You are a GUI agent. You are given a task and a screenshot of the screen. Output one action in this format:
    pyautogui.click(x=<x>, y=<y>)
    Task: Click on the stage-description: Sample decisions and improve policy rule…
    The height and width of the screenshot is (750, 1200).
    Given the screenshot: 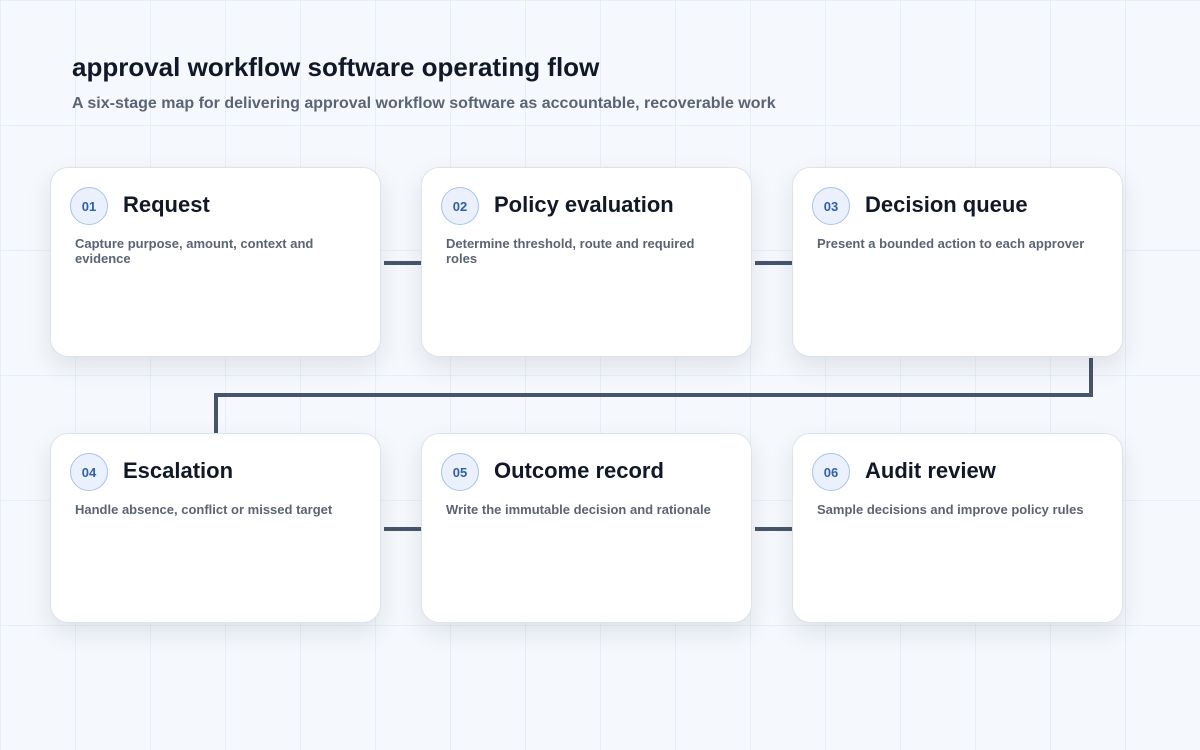 What is the action you would take?
    pyautogui.click(x=950, y=509)
    